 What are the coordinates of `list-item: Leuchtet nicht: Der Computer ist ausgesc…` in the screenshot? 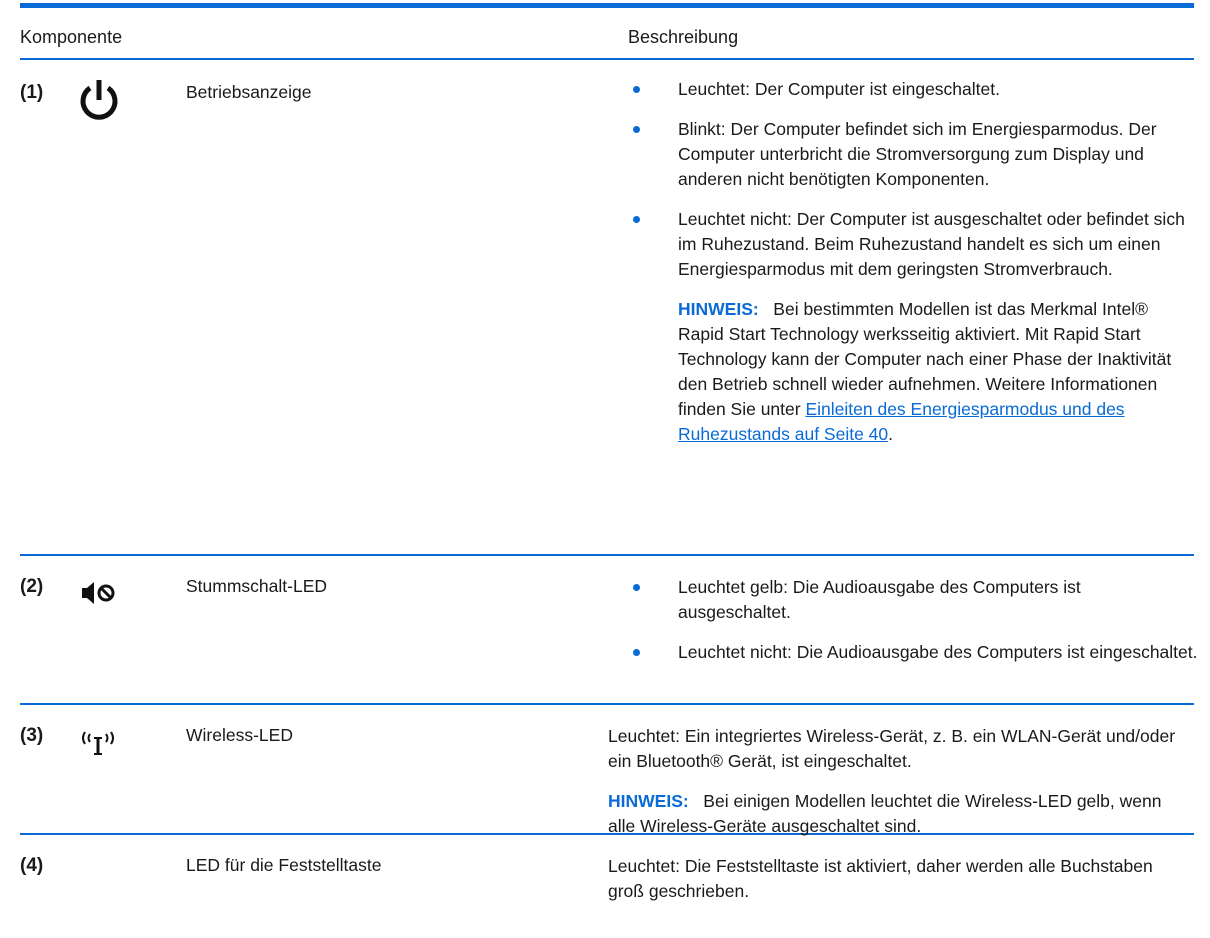 It's located at (913, 244).